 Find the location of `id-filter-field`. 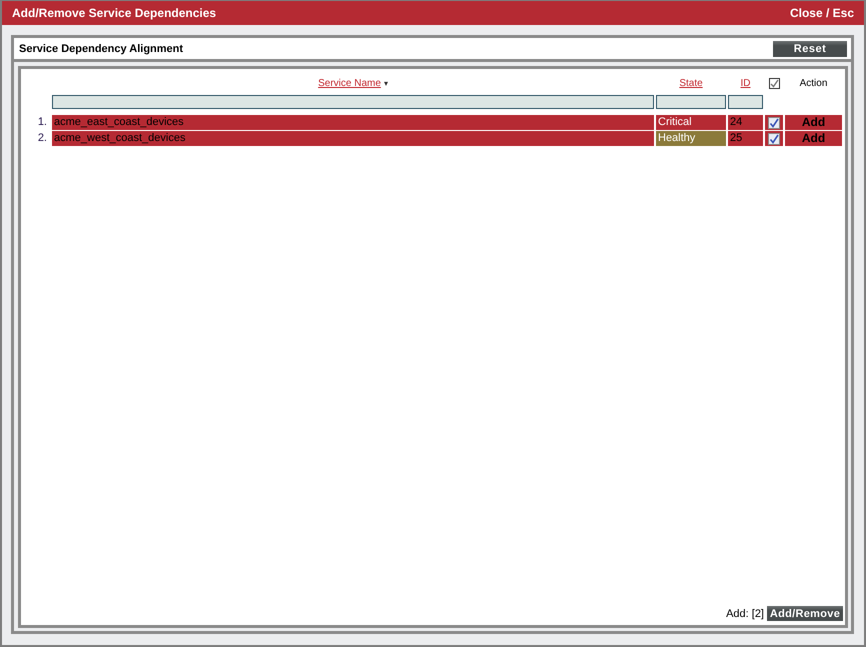

id-filter-field is located at coordinates (745, 102).